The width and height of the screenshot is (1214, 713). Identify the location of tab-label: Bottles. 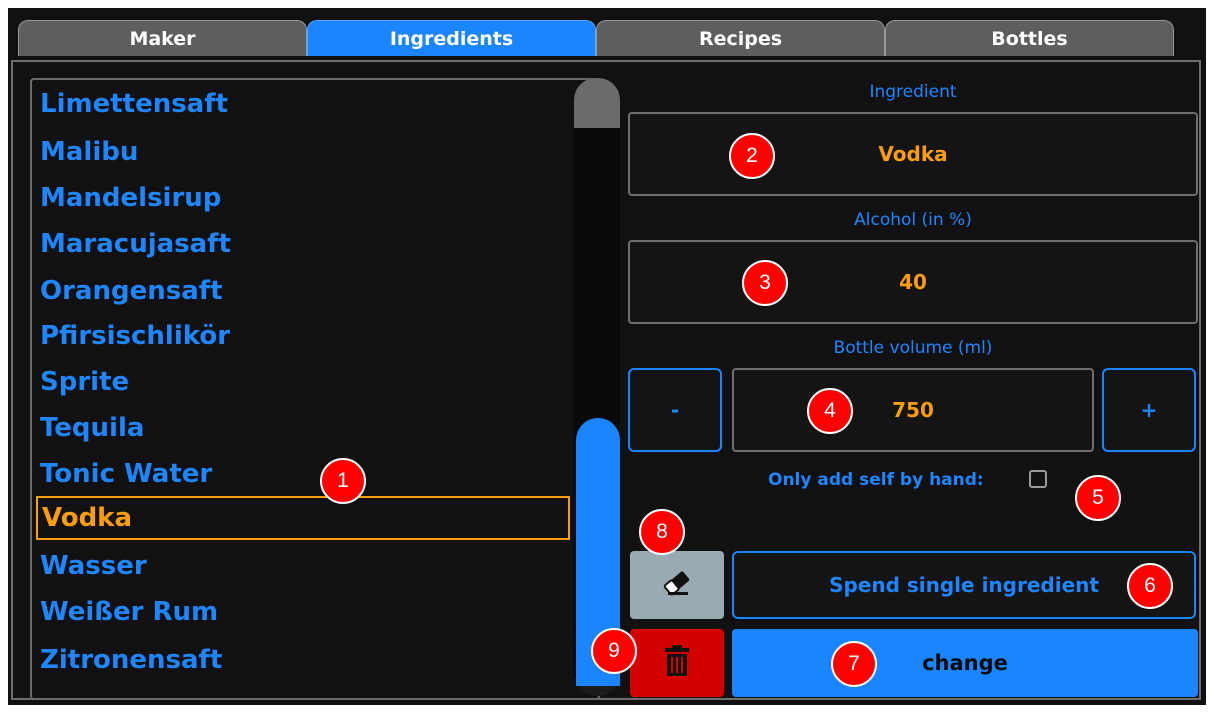
(1029, 38).